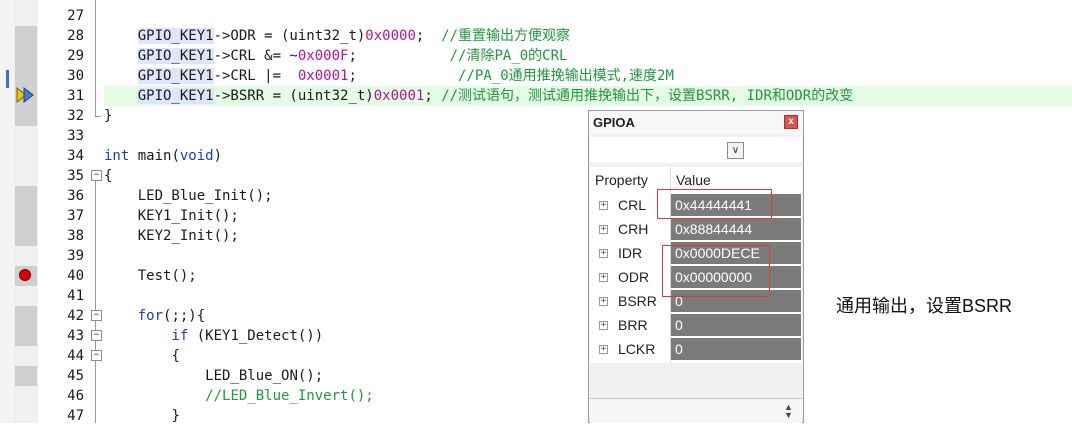  What do you see at coordinates (791, 122) in the screenshot?
I see `close-icon: x` at bounding box center [791, 122].